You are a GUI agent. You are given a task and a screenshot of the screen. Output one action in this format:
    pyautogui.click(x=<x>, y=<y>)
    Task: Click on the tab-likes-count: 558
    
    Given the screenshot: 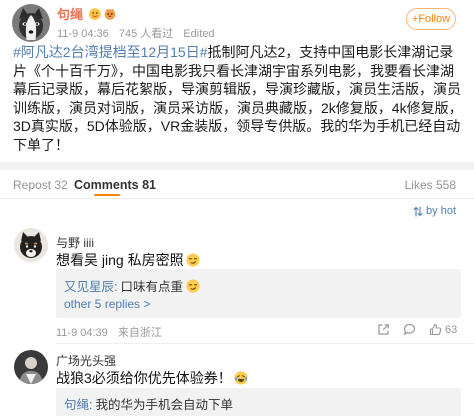 What is the action you would take?
    pyautogui.click(x=445, y=185)
    